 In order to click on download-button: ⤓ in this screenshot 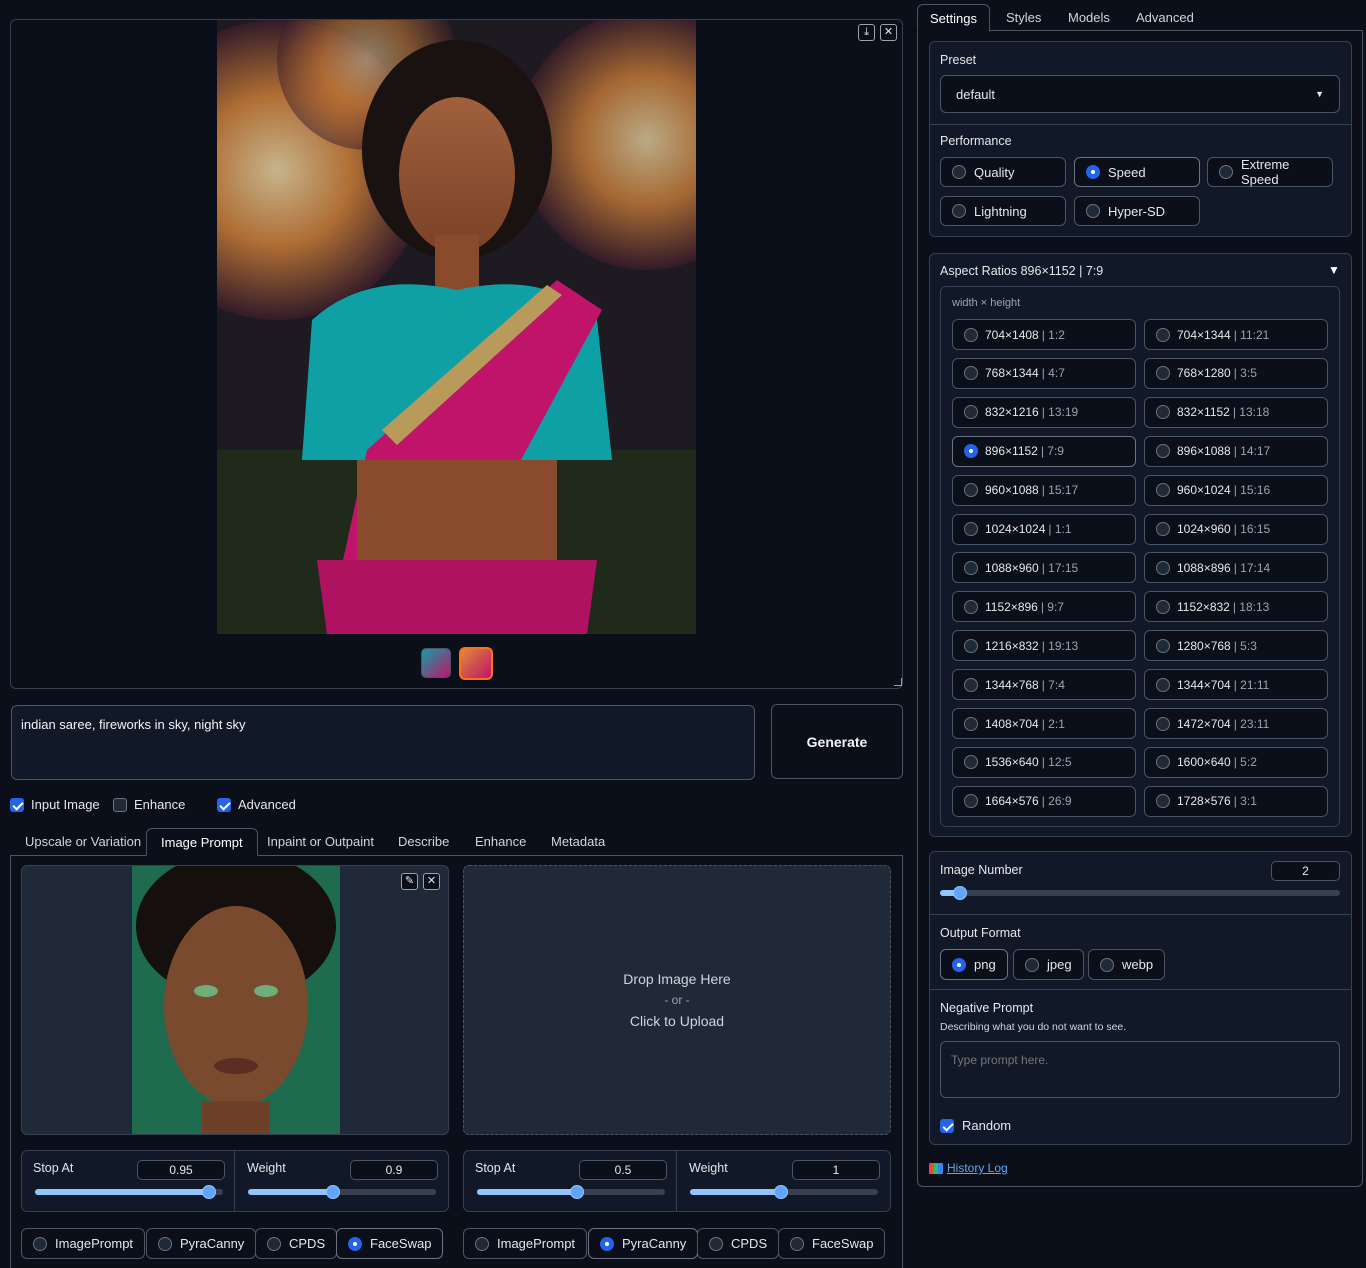, I will do `click(866, 32)`.